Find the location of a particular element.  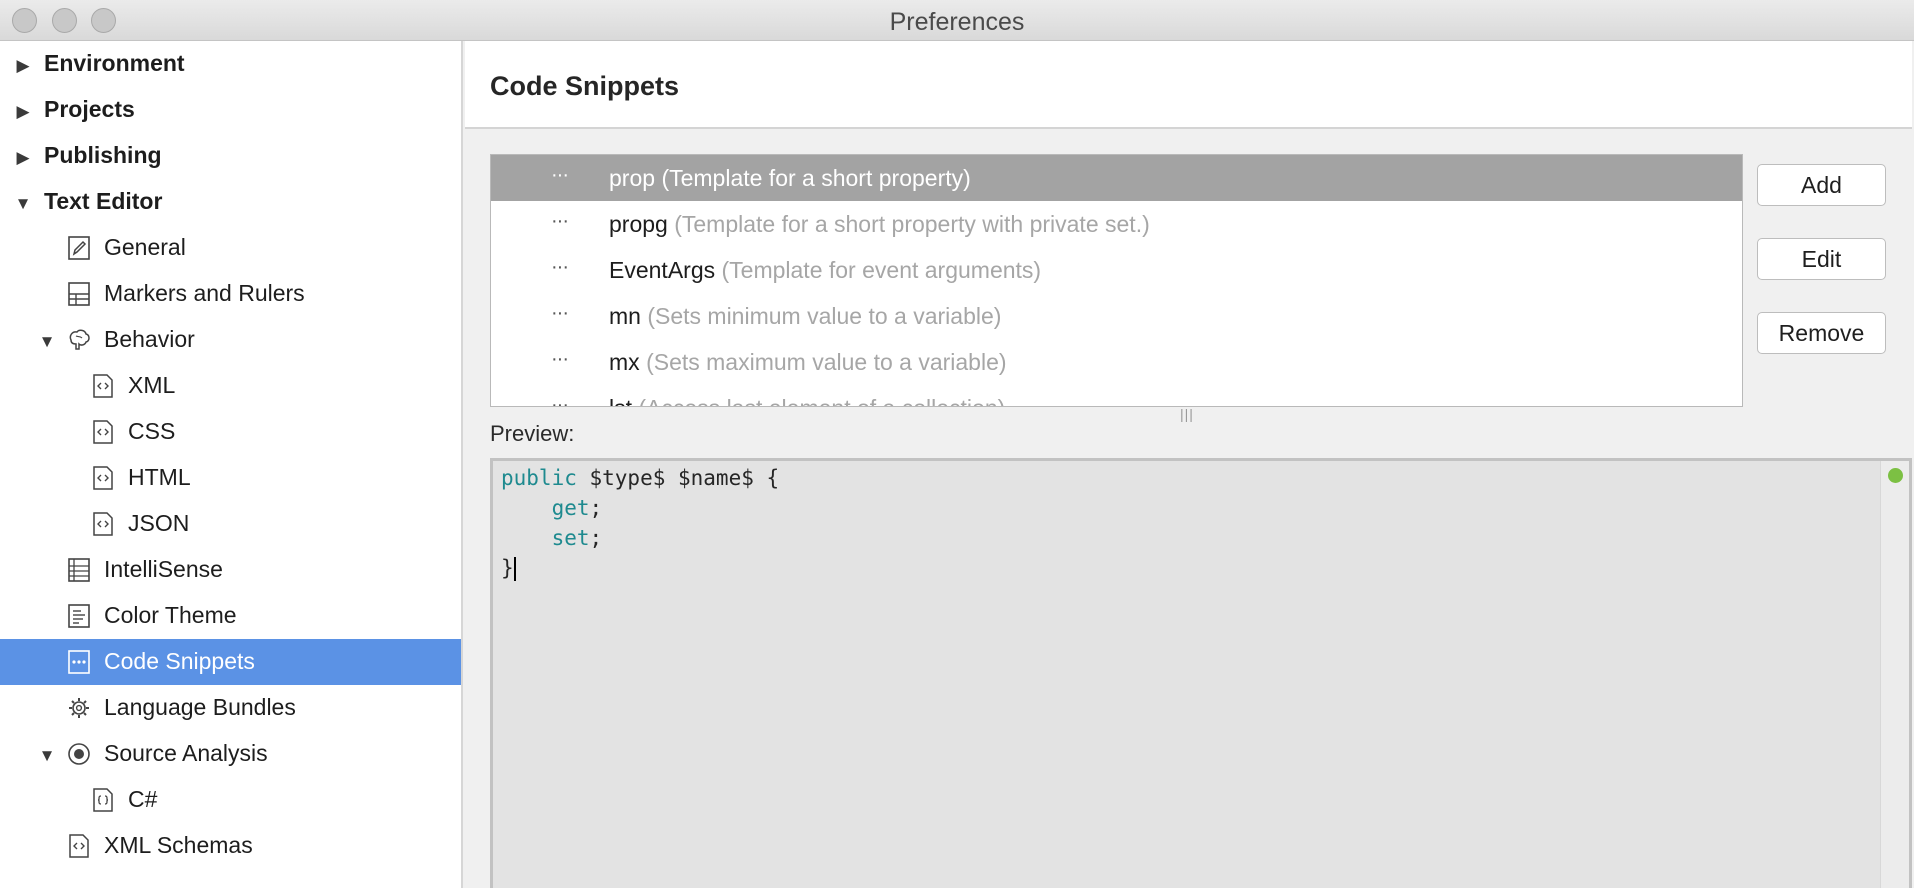

sidebar-item-source-analysis: ▼ Source Analysis is located at coordinates (230, 754).